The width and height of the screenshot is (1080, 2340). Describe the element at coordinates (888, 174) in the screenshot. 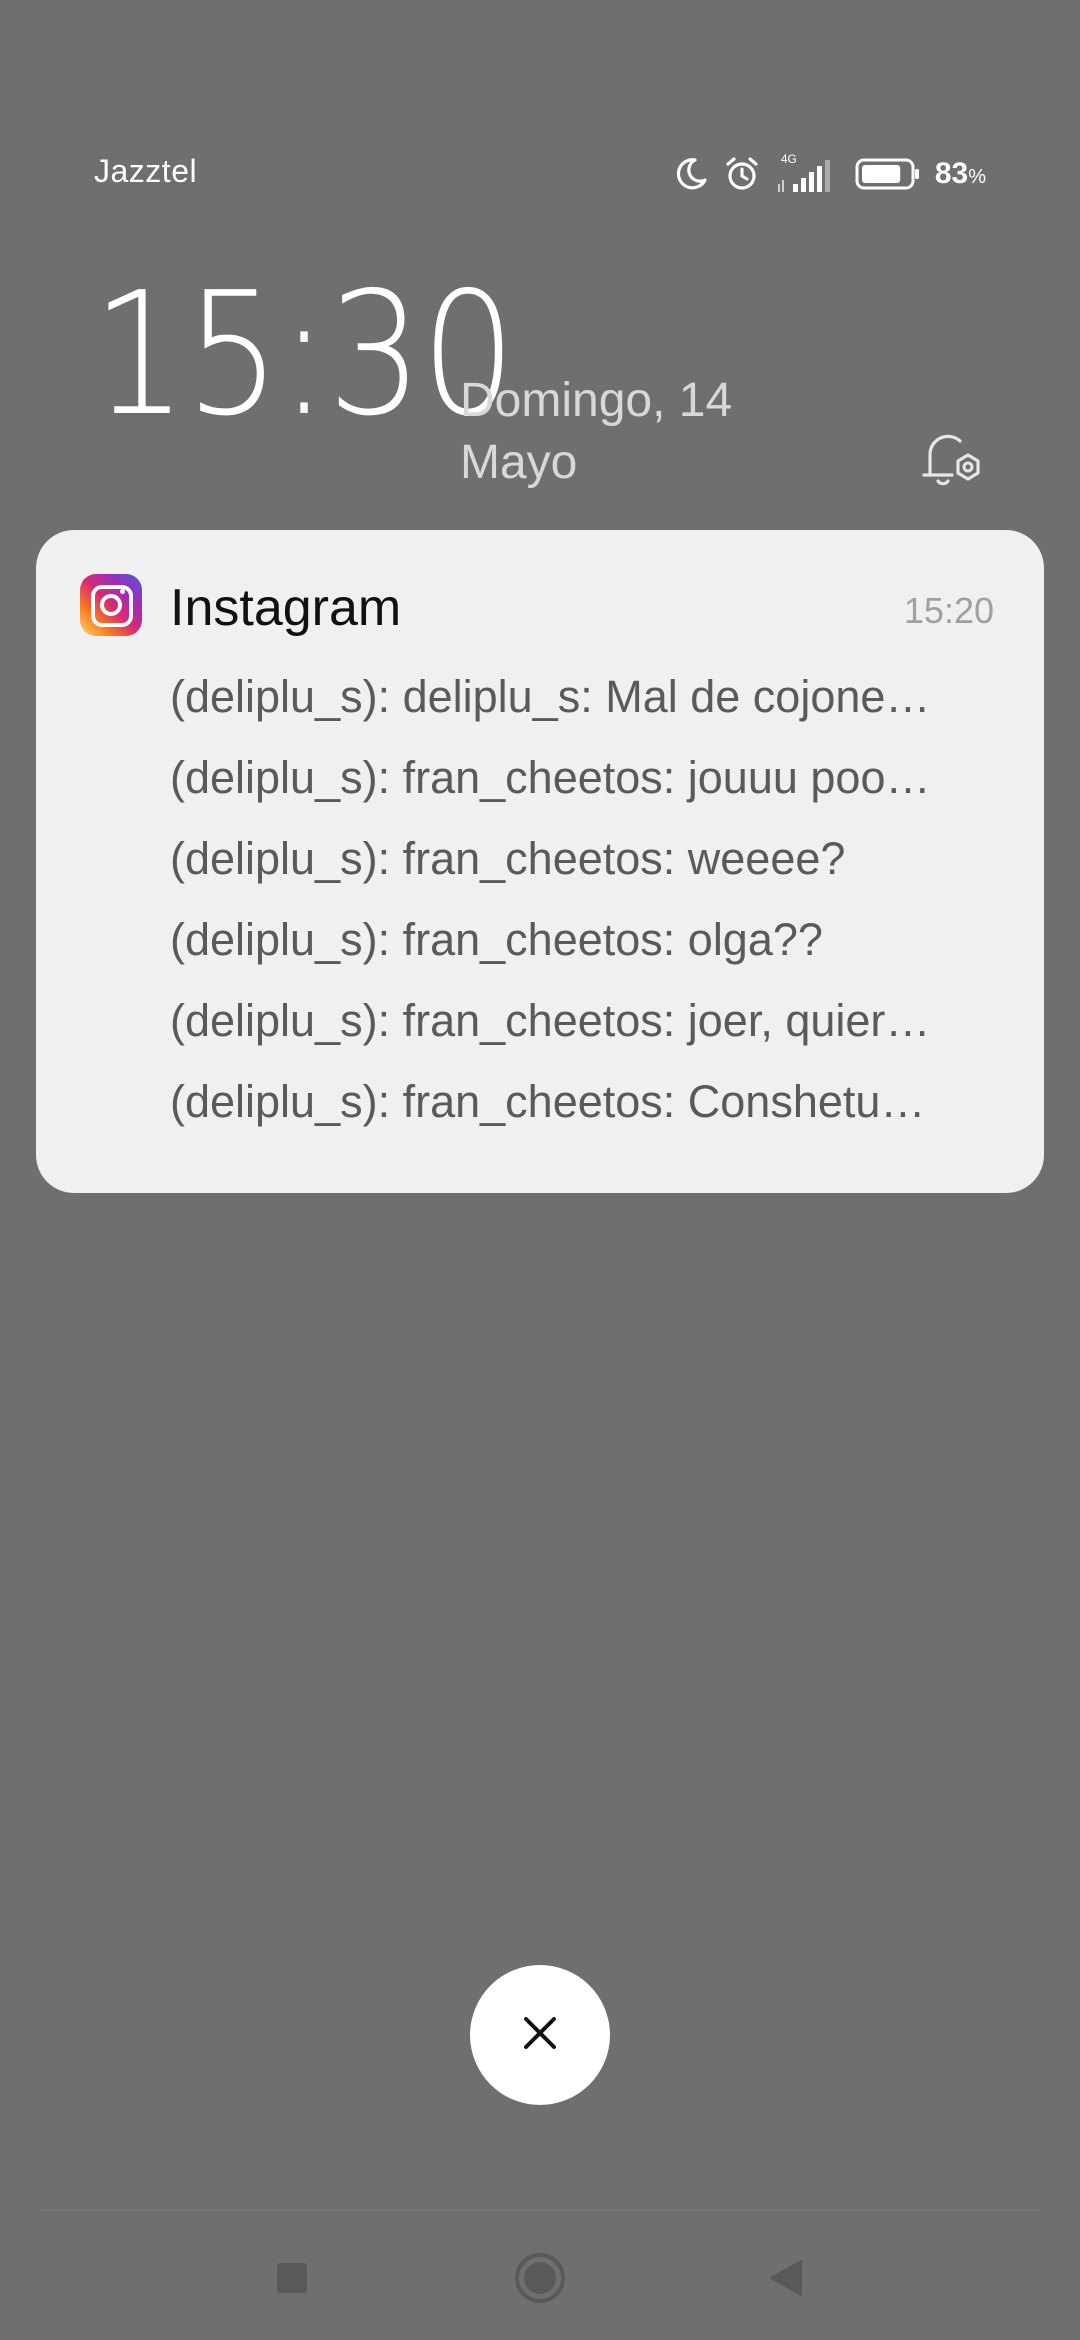

I see `battery-icon` at that location.